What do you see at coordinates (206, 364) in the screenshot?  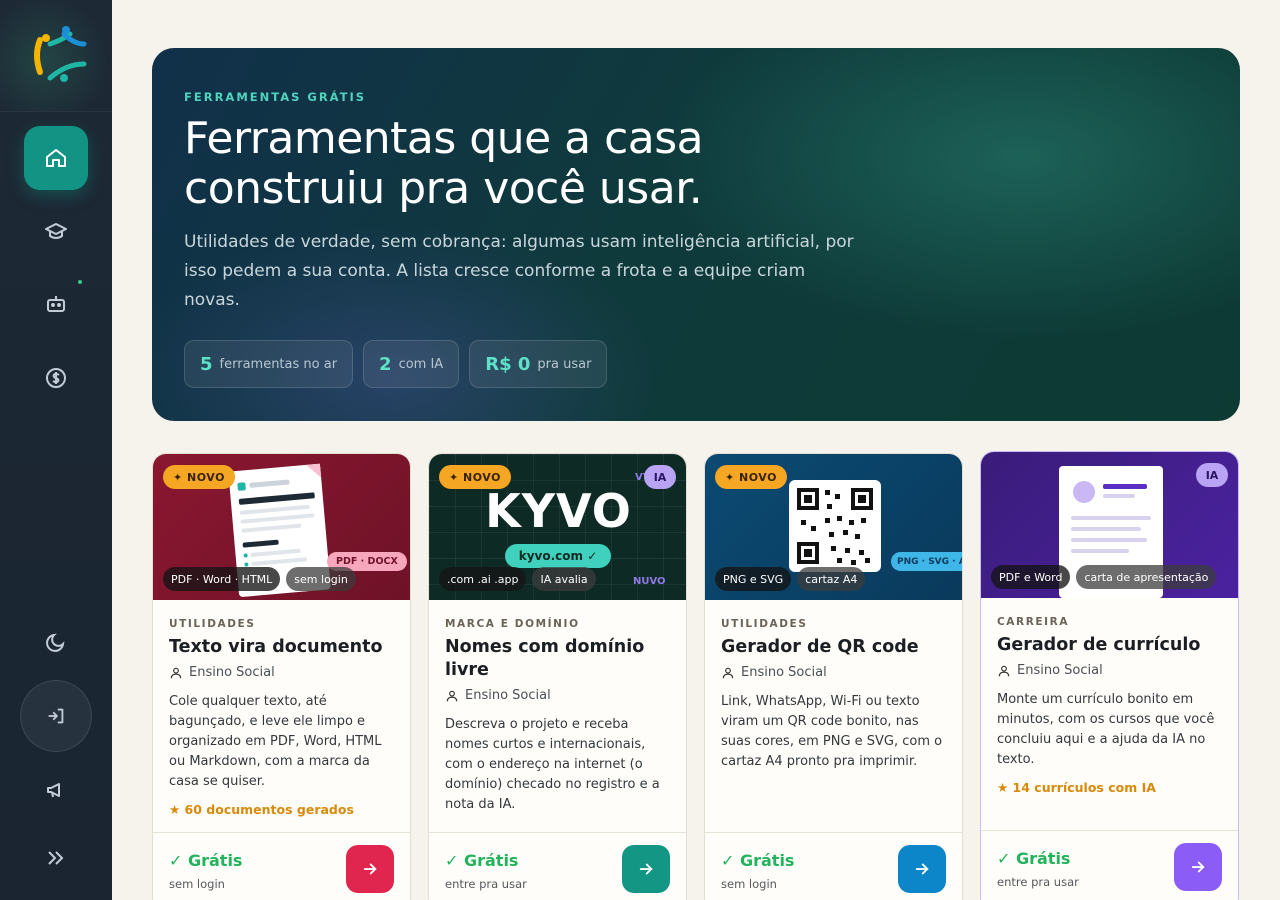 I see `stat-value: 5` at bounding box center [206, 364].